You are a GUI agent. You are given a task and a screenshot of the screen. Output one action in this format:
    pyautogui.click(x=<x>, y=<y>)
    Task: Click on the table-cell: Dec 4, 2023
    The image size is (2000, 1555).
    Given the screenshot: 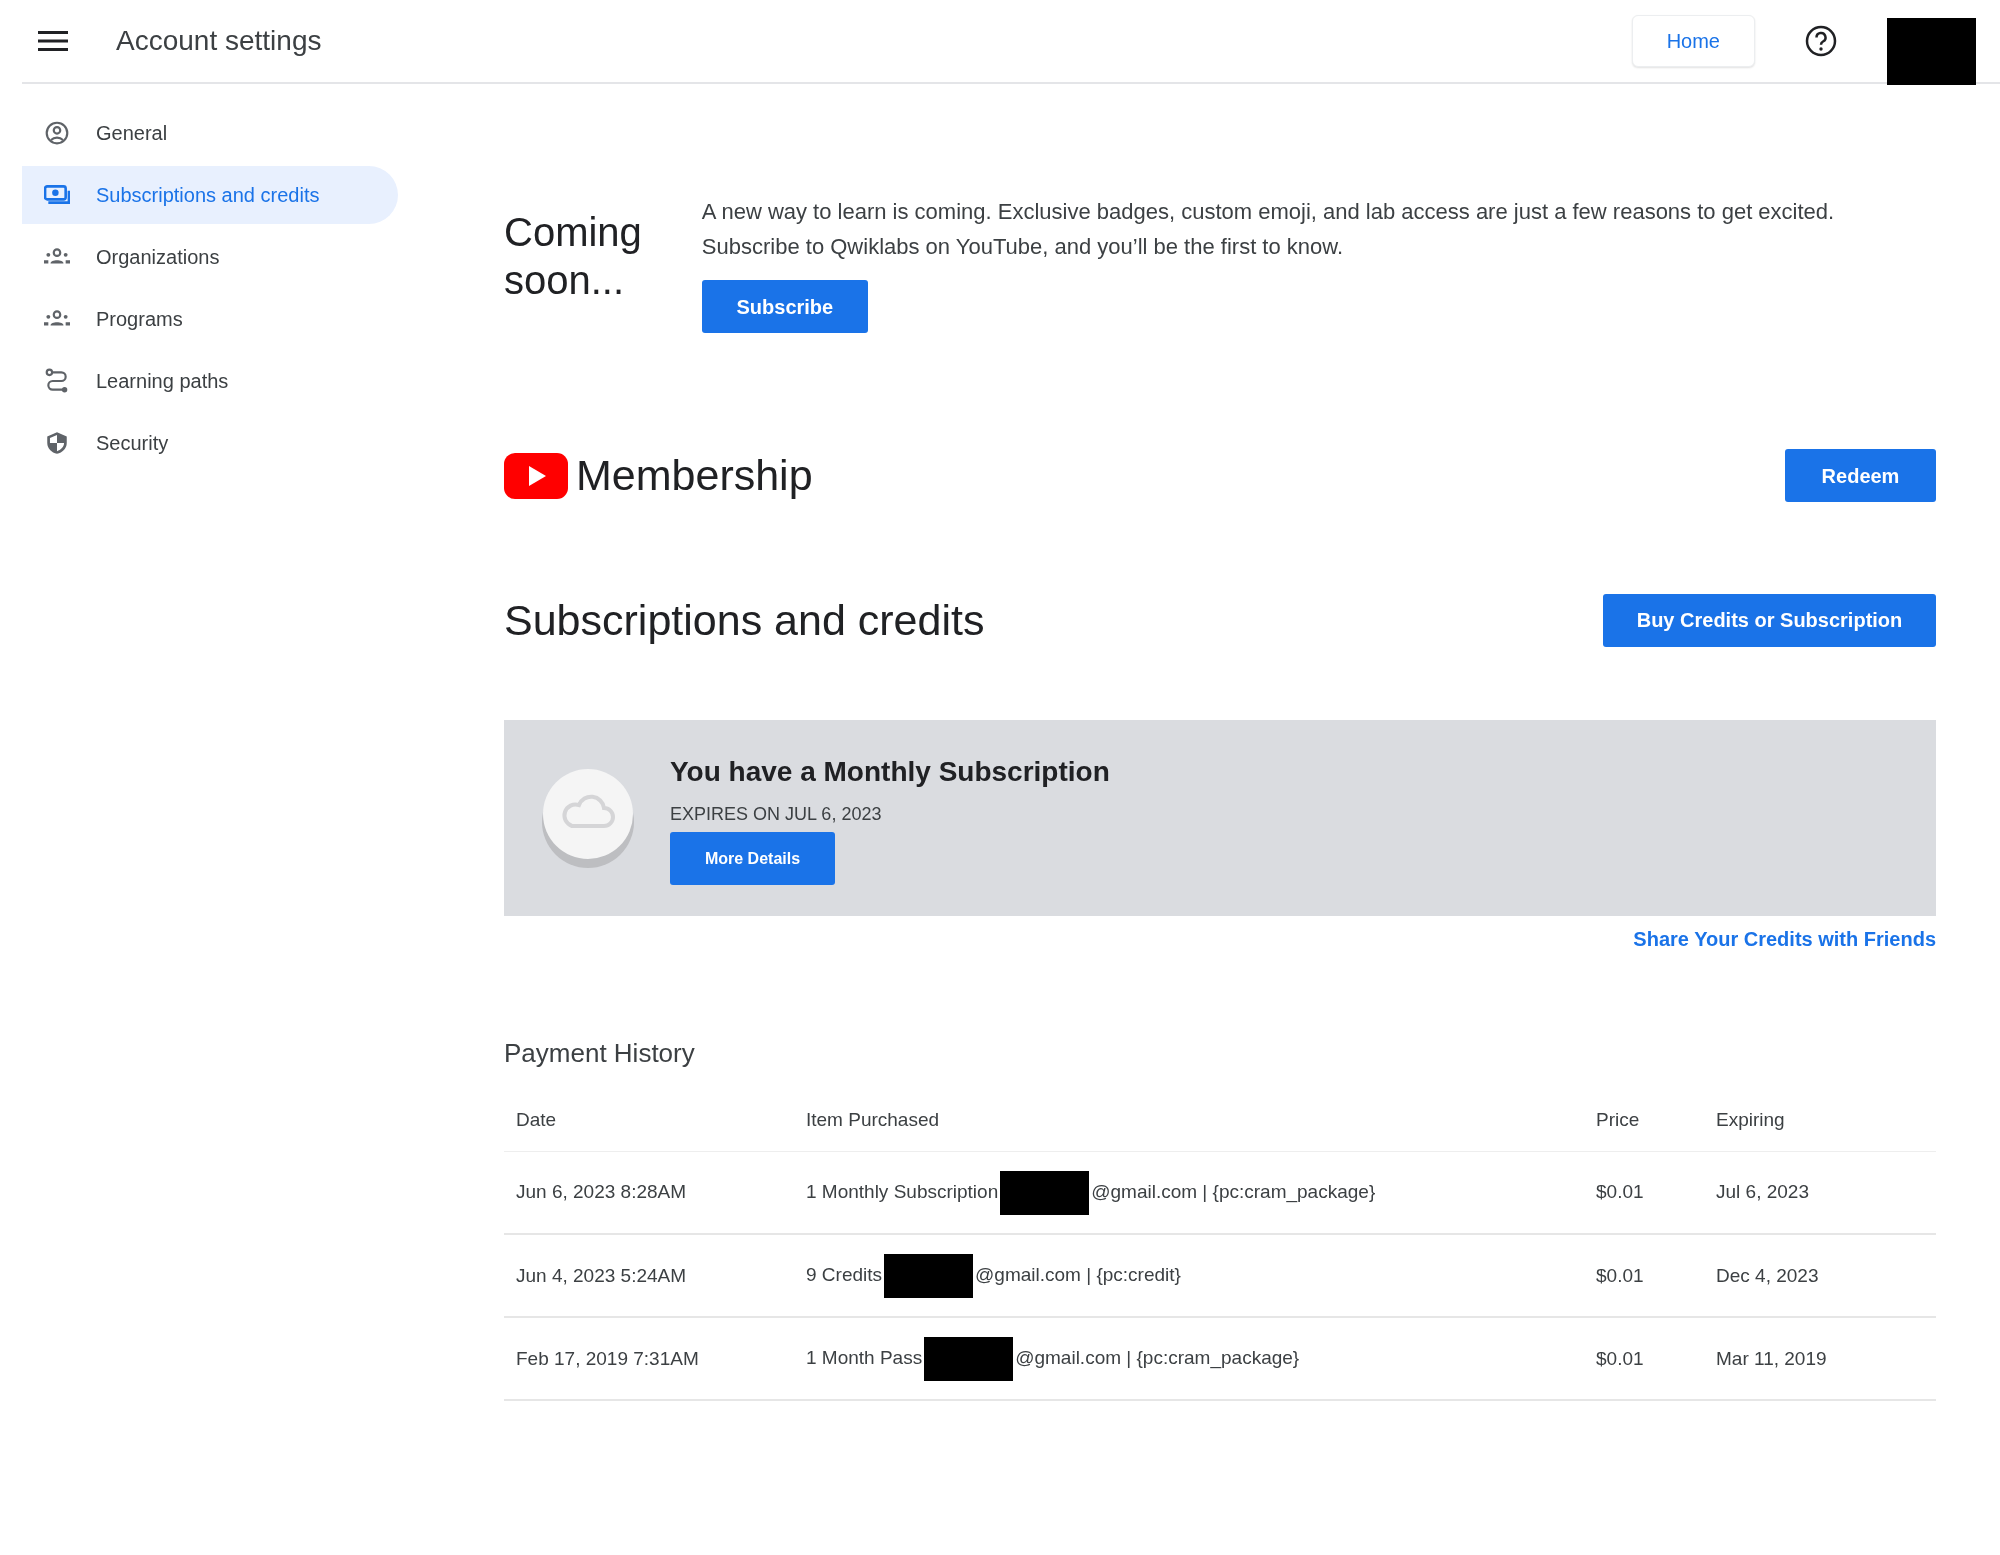 What is the action you would take?
    pyautogui.click(x=1820, y=1276)
    